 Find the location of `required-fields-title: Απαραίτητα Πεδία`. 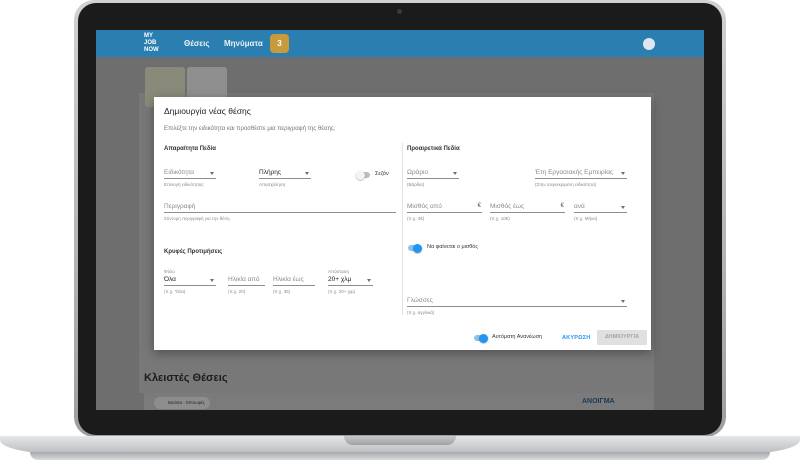

required-fields-title: Απαραίτητα Πεδία is located at coordinates (190, 149).